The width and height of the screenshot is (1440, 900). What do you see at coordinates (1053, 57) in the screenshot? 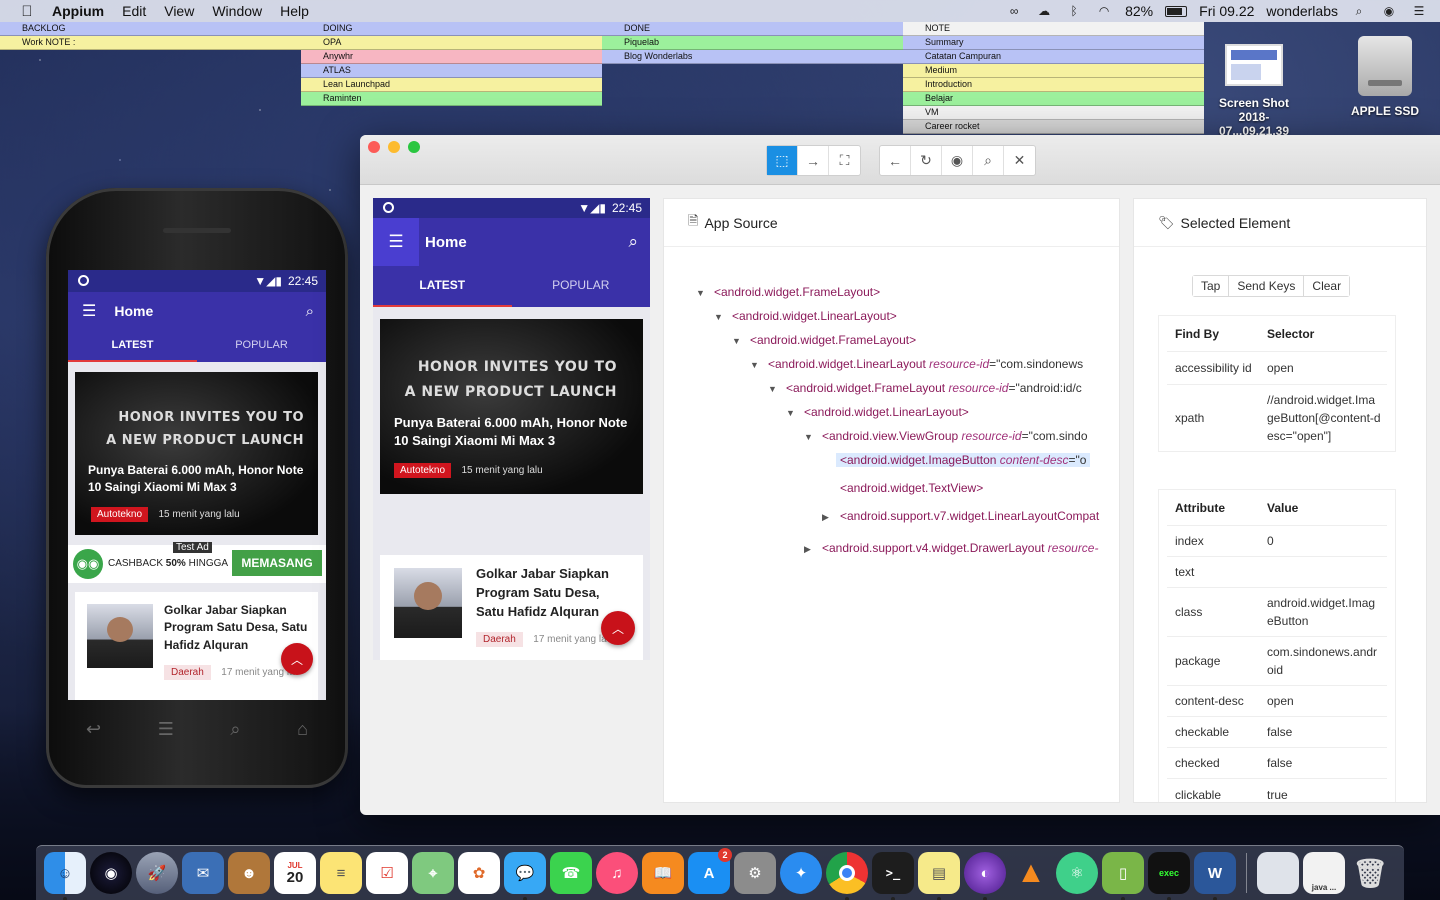
I see `sticky-item: Catatan Campuran` at bounding box center [1053, 57].